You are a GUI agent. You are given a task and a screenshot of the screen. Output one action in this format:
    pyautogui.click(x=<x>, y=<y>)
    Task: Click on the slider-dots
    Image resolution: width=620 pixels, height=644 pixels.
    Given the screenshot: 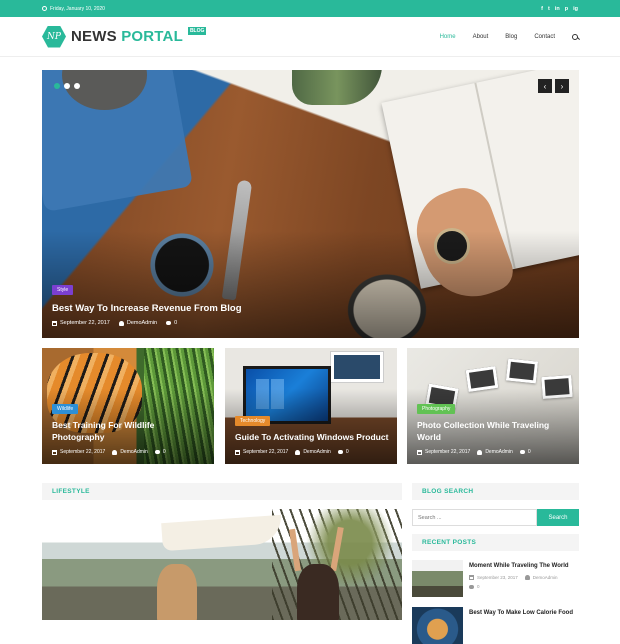 What is the action you would take?
    pyautogui.click(x=67, y=86)
    